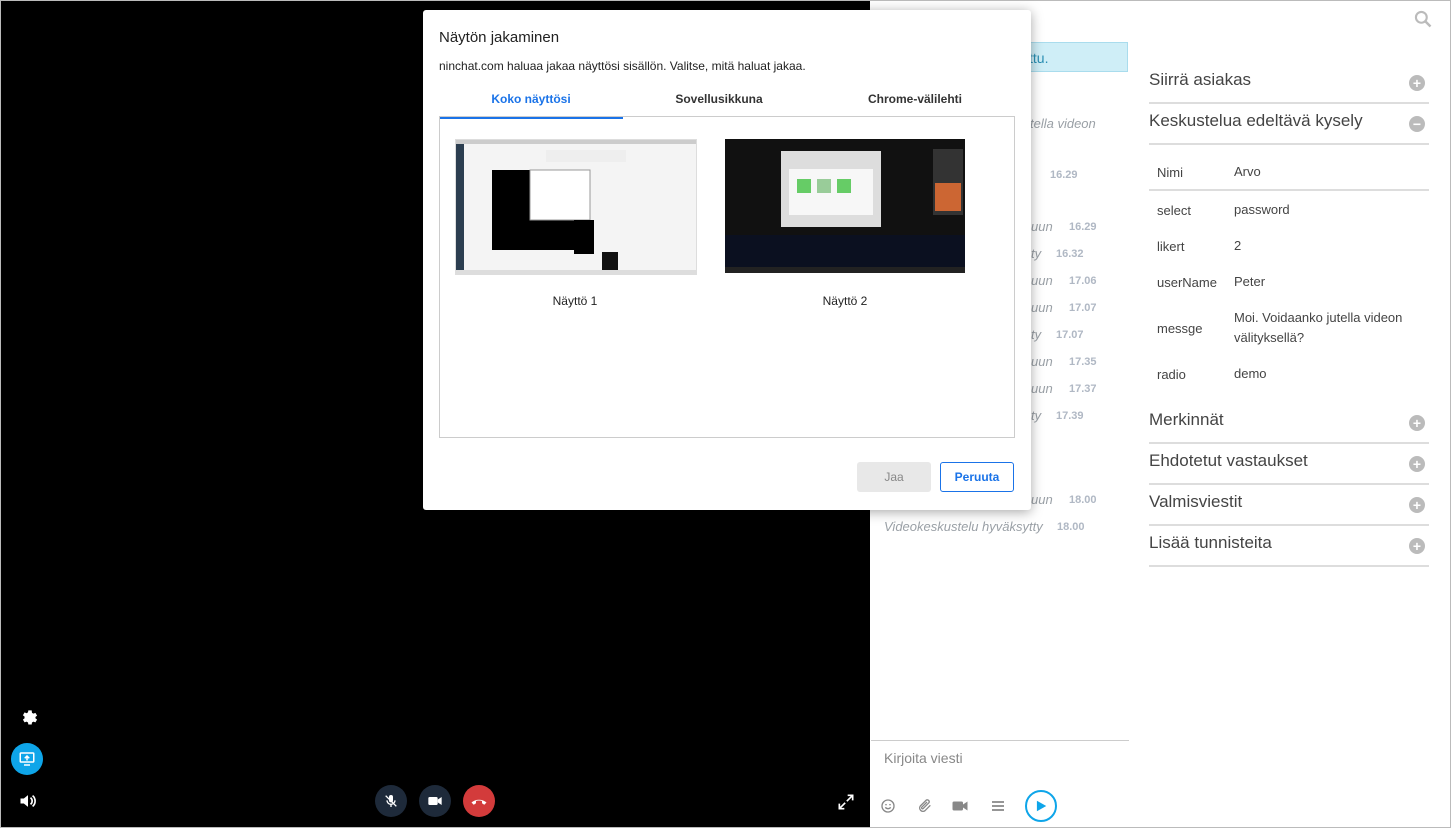 The width and height of the screenshot is (1451, 828). I want to click on message-input: Kirjoita viesti, so click(923, 758).